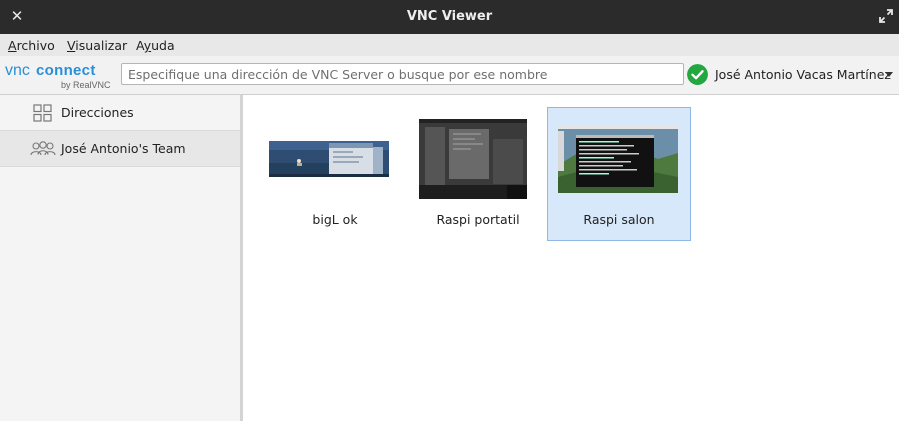 Image resolution: width=899 pixels, height=421 pixels. Describe the element at coordinates (163, 45) in the screenshot. I see `menu-ayuda-rest: uda` at that location.